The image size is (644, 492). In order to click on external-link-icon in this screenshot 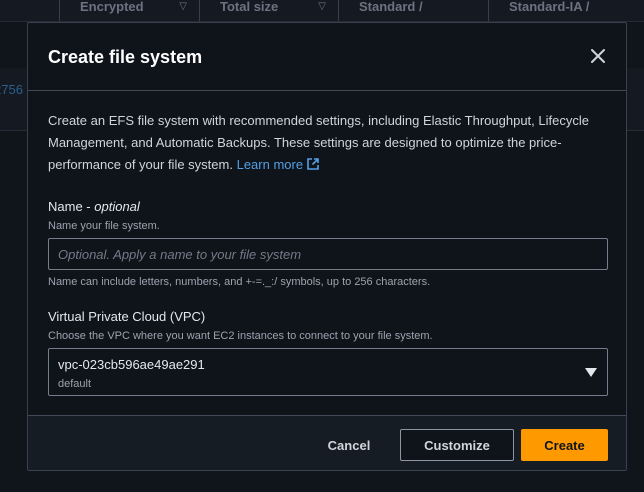, I will do `click(313, 164)`.